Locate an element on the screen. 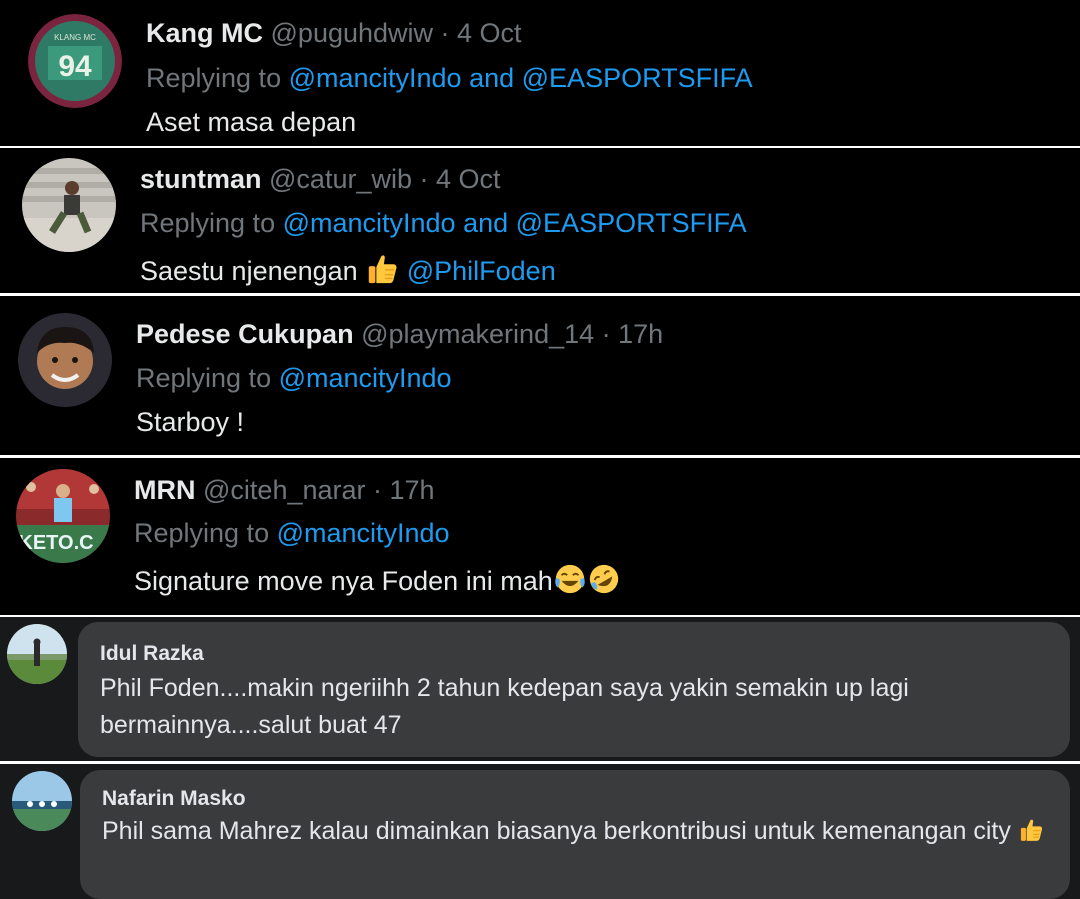 Image resolution: width=1080 pixels, height=899 pixels. commenter-name: Idul Razka is located at coordinates (152, 654).